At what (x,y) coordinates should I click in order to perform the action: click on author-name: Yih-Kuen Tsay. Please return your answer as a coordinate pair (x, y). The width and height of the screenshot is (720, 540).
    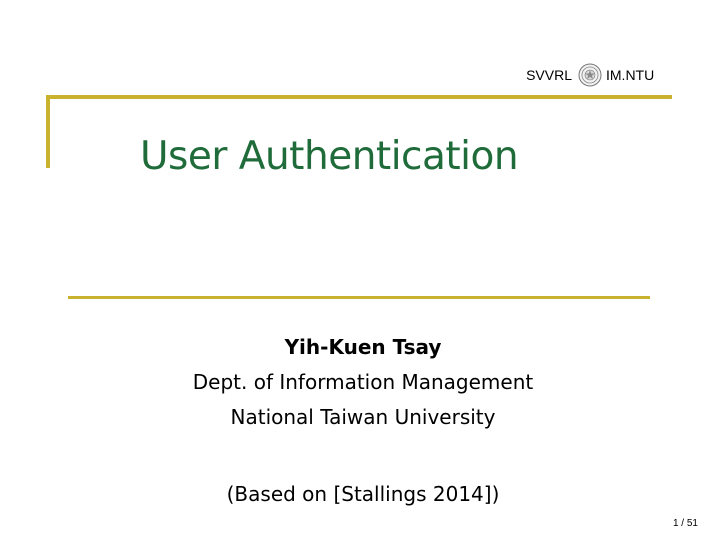
    Looking at the image, I should click on (363, 347).